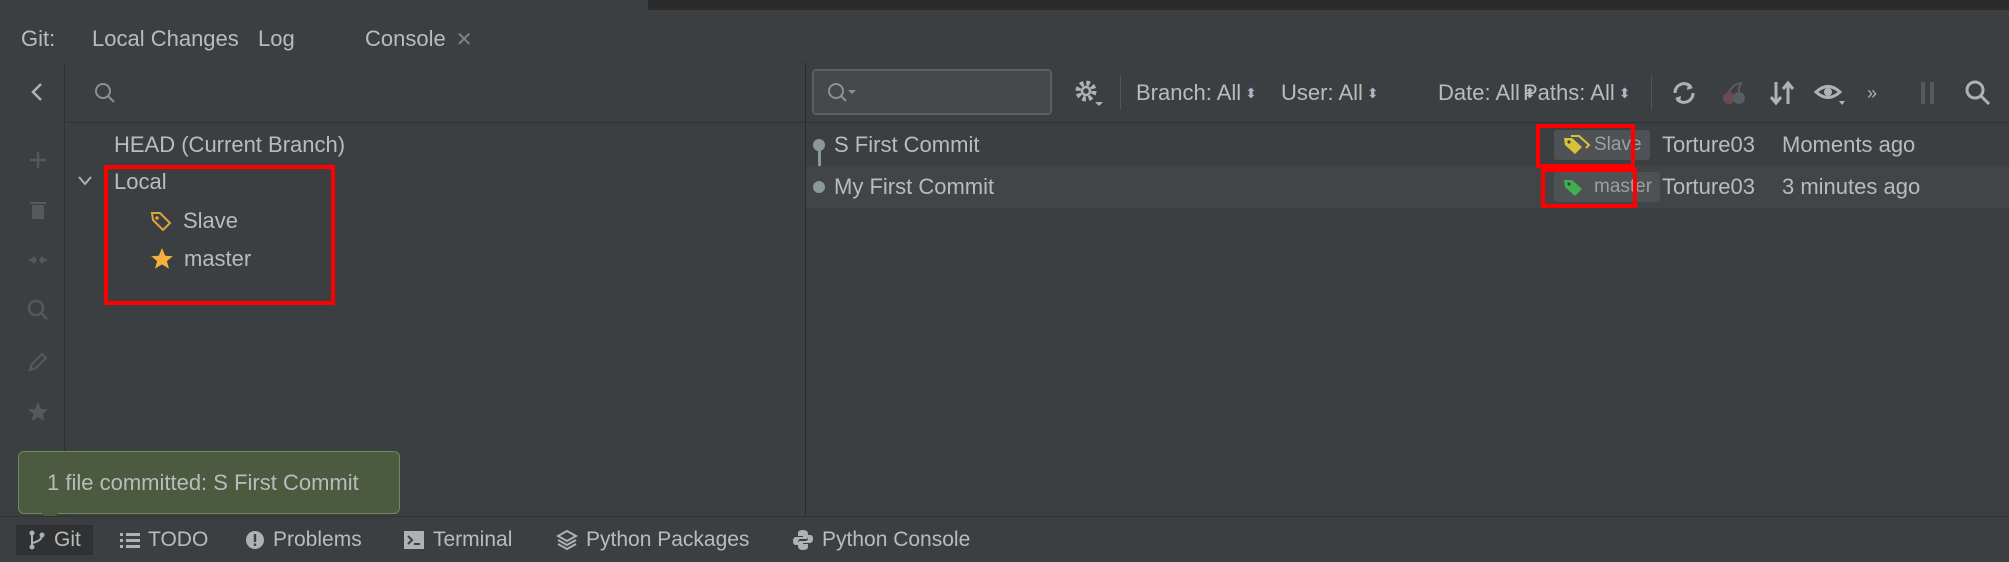 Image resolution: width=2009 pixels, height=562 pixels. What do you see at coordinates (85, 181) in the screenshot?
I see `chevron-down-icon` at bounding box center [85, 181].